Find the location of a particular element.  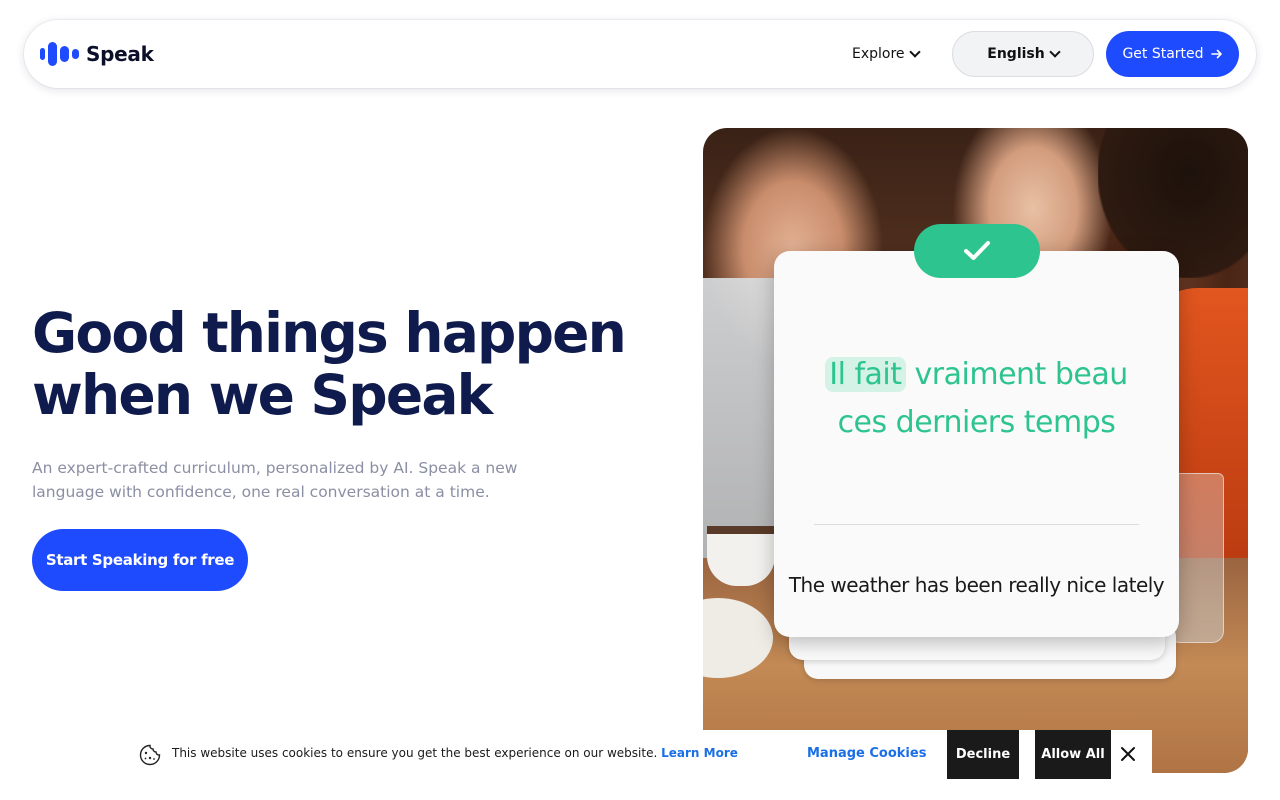

get-started-label: Get Started is located at coordinates (1163, 54).